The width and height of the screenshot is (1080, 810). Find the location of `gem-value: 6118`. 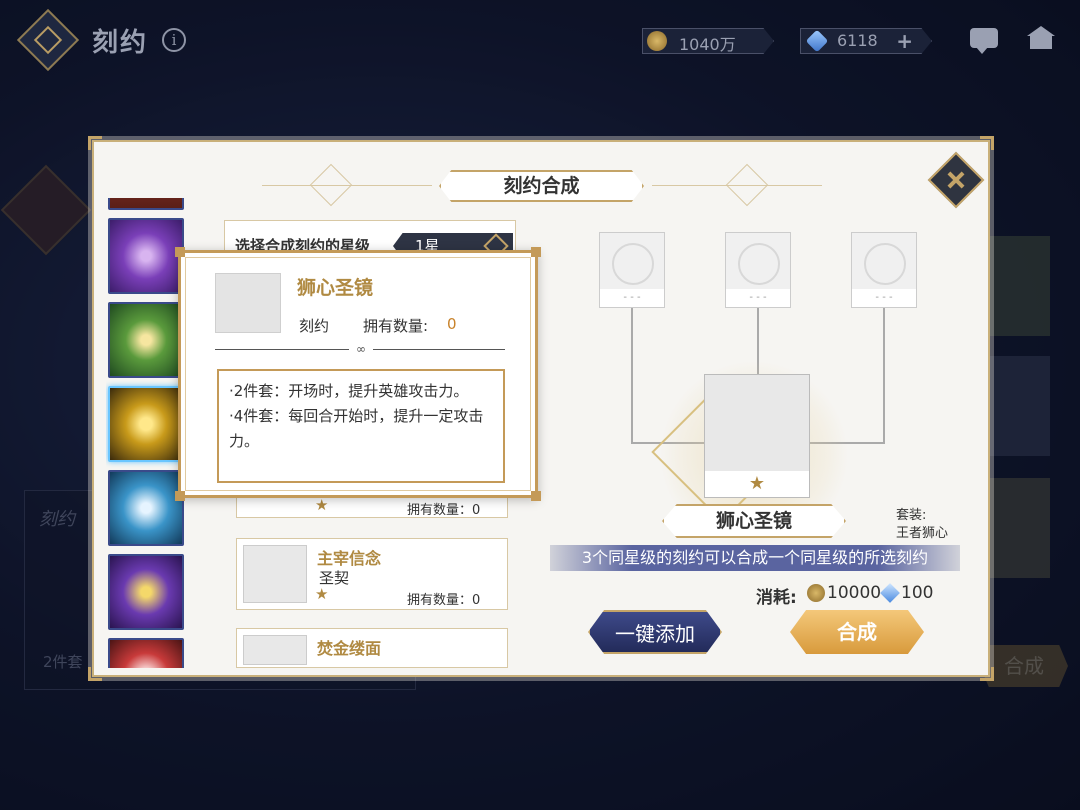

gem-value: 6118 is located at coordinates (857, 40).